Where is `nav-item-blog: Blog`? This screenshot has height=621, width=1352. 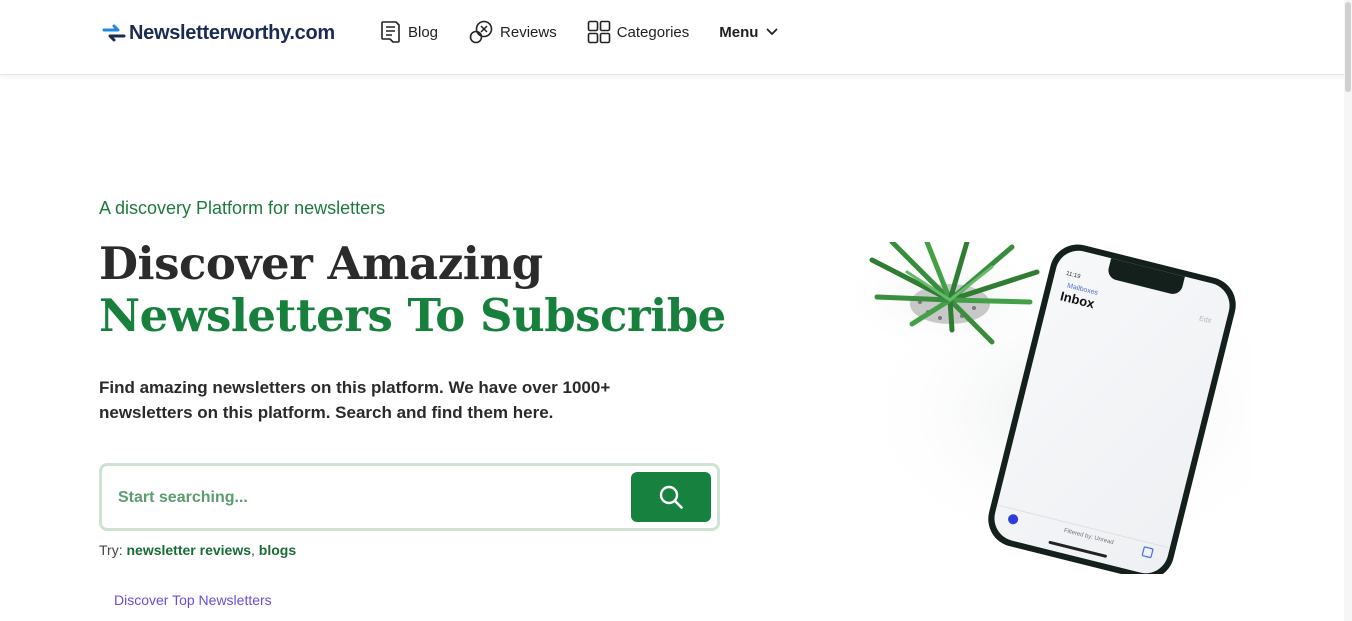 nav-item-blog: Blog is located at coordinates (409, 32).